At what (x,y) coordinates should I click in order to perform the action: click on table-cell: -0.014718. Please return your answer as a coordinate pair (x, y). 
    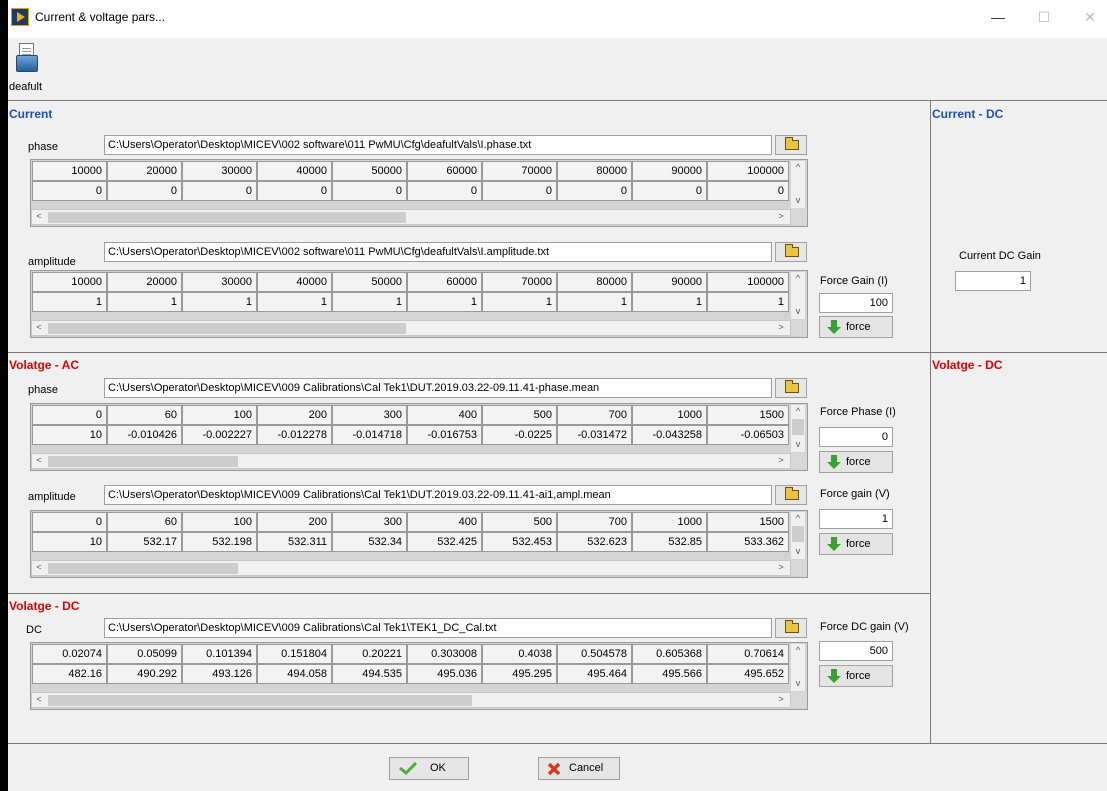
    Looking at the image, I should click on (369, 435).